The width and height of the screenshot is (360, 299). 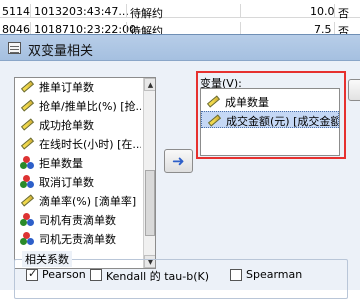 What do you see at coordinates (247, 102) in the screenshot?
I see `variable-label: 成单数量` at bounding box center [247, 102].